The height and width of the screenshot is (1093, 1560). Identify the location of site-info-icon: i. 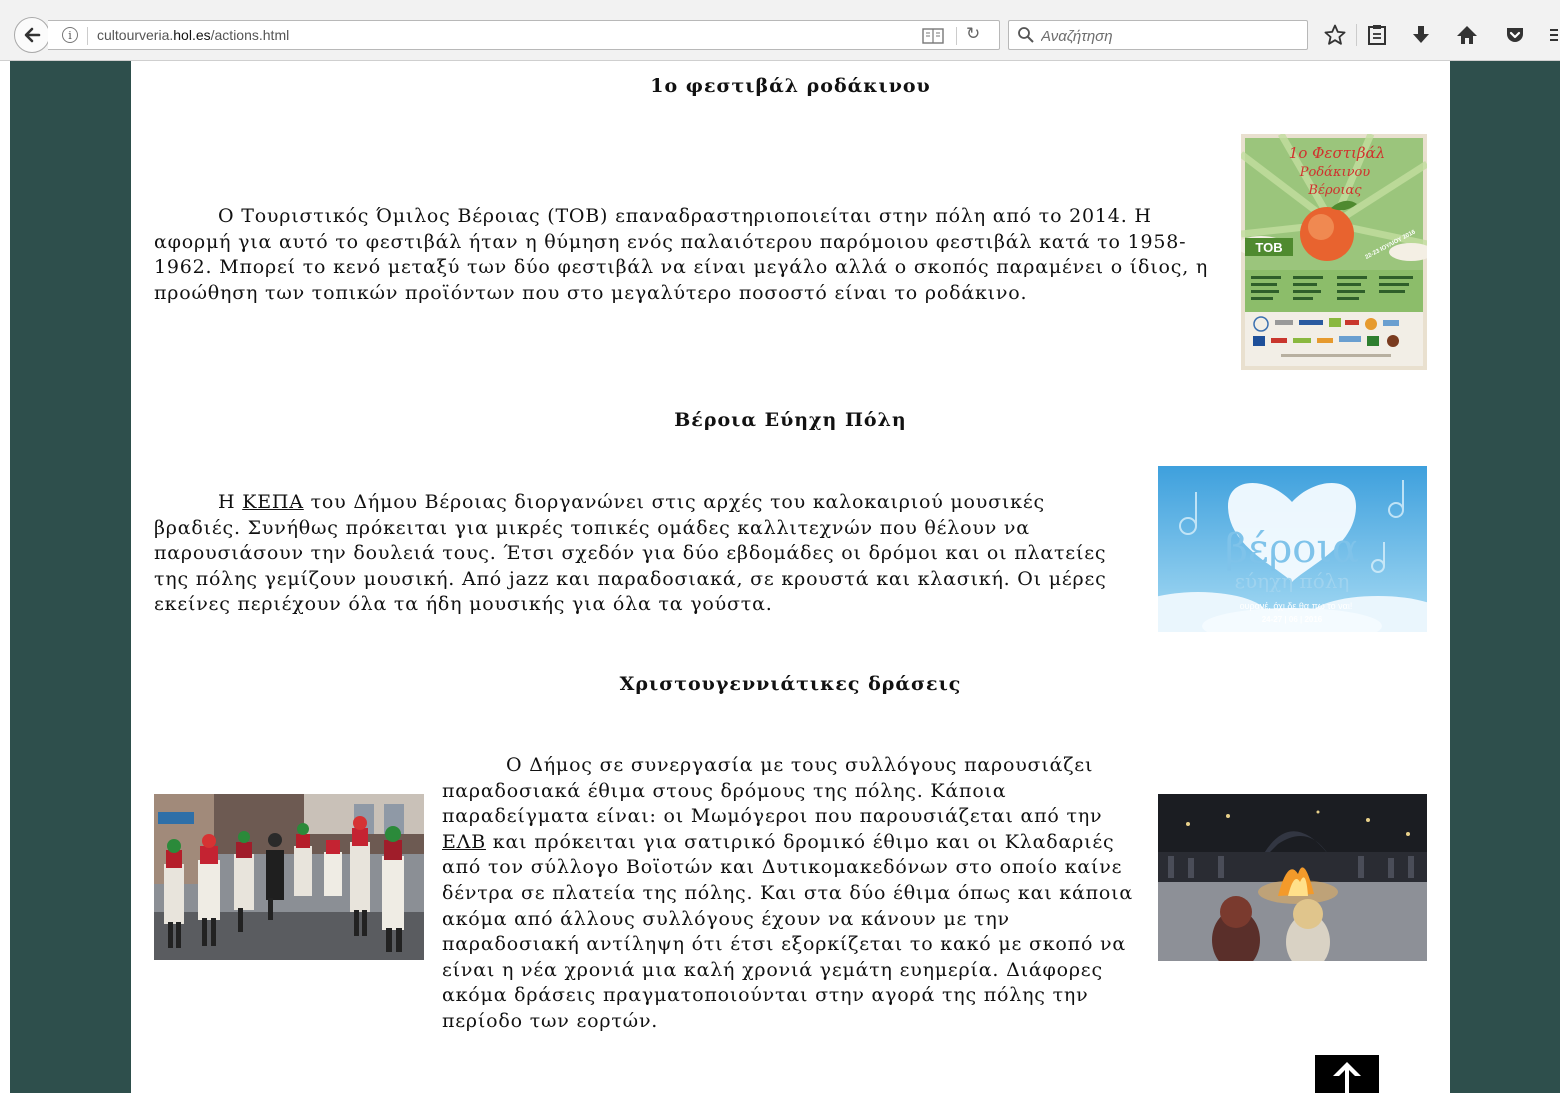
(70, 35).